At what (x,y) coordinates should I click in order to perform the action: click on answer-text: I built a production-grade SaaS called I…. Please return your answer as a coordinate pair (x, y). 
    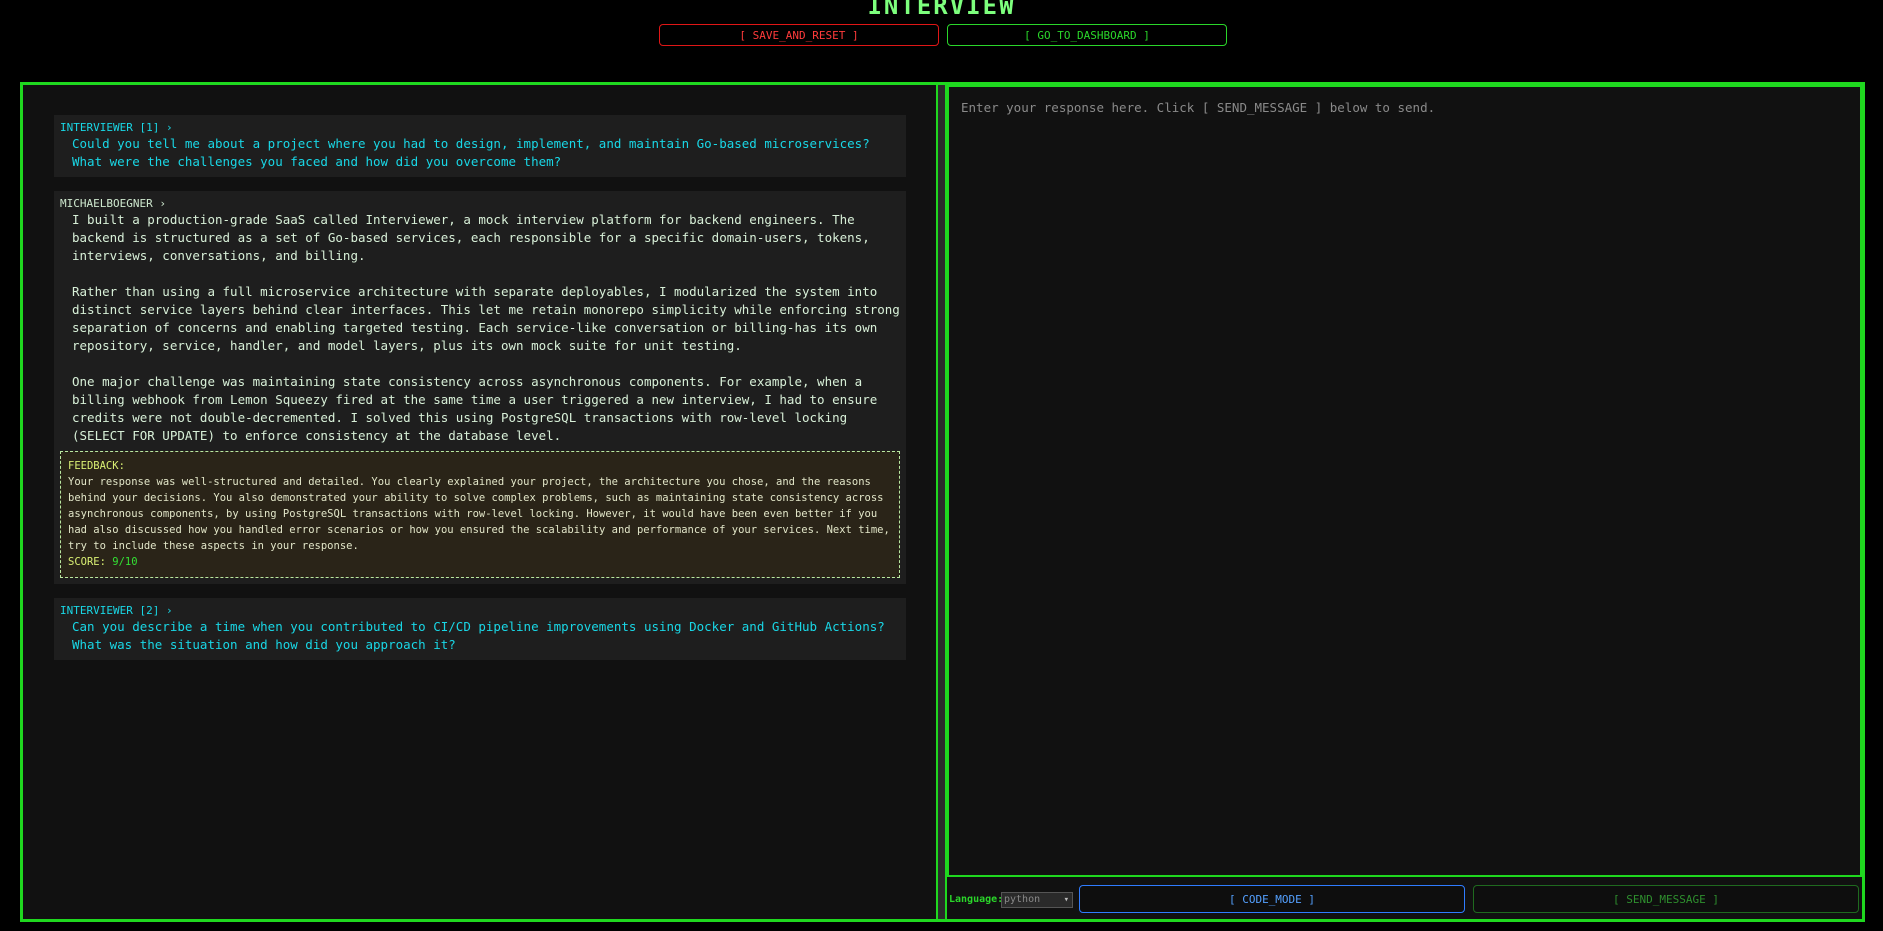
    Looking at the image, I should click on (480, 328).